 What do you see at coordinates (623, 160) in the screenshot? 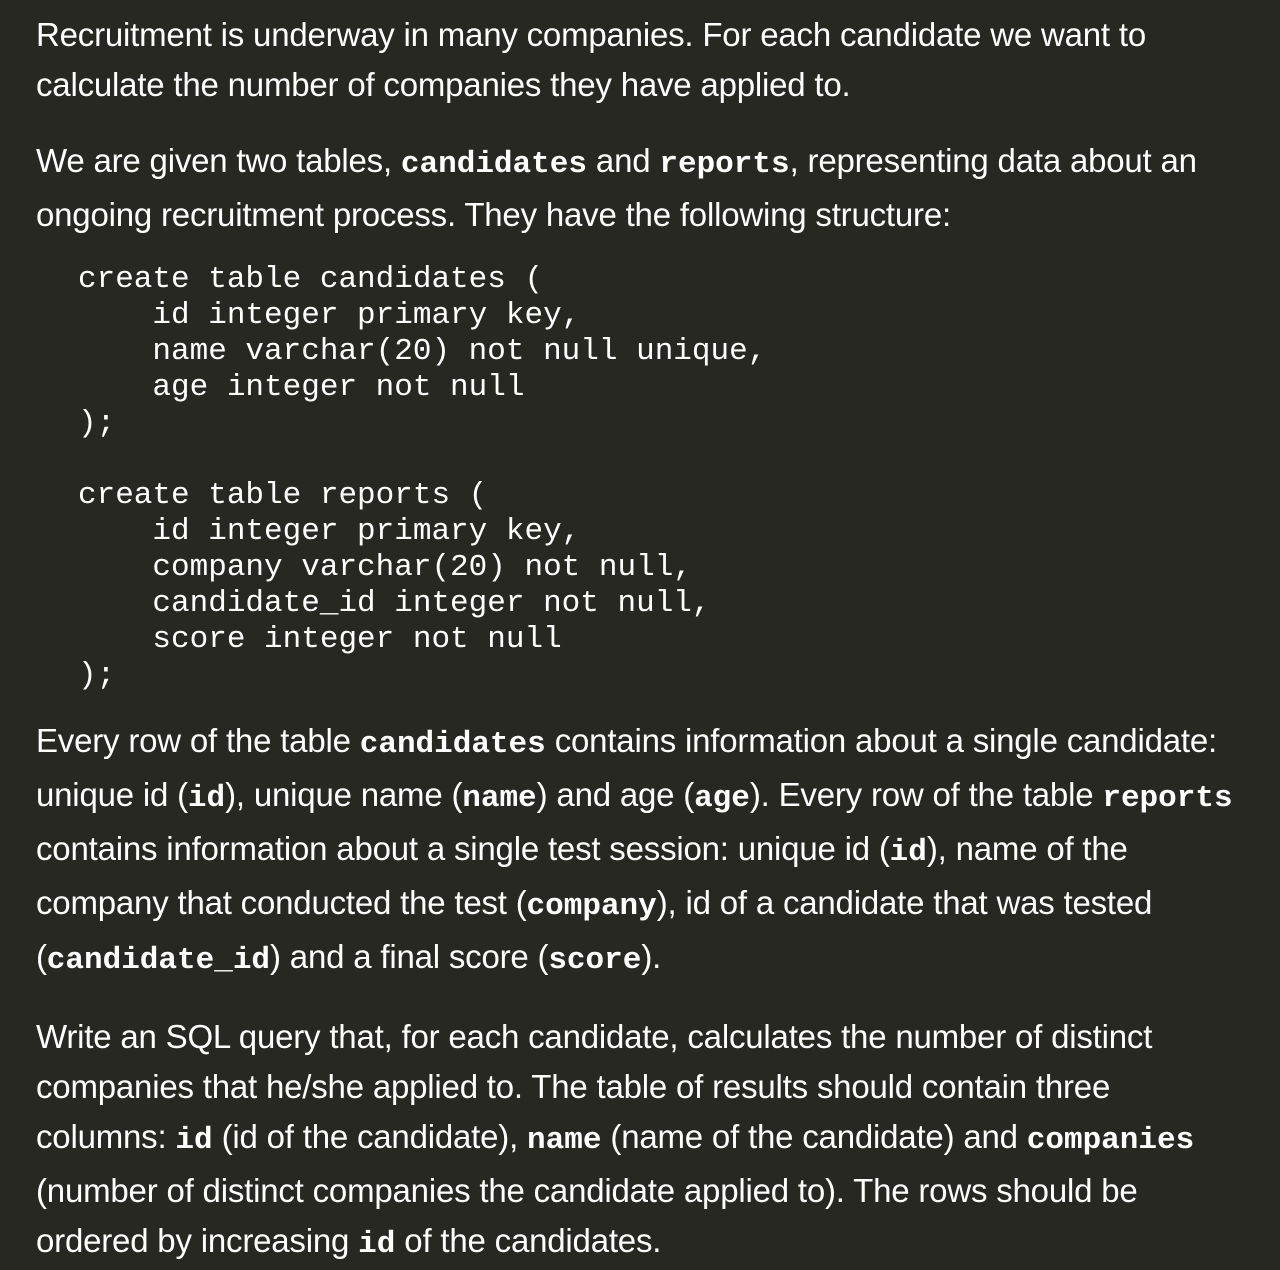
I see `text-run: and` at bounding box center [623, 160].